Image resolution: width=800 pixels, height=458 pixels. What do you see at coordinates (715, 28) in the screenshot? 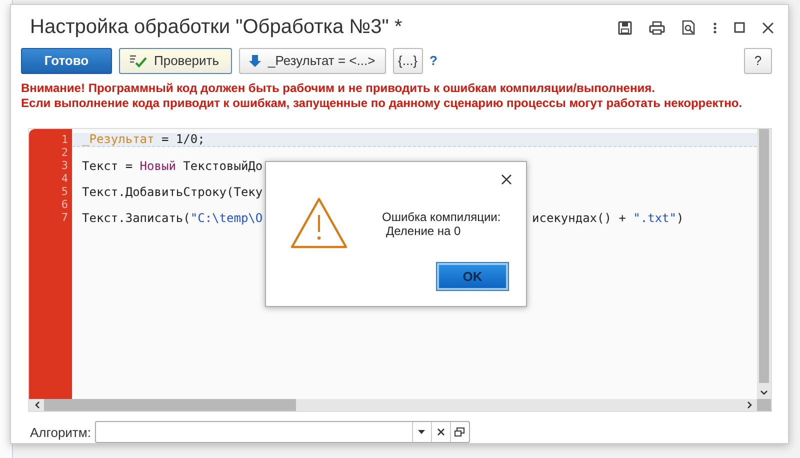
I see `more-icon` at bounding box center [715, 28].